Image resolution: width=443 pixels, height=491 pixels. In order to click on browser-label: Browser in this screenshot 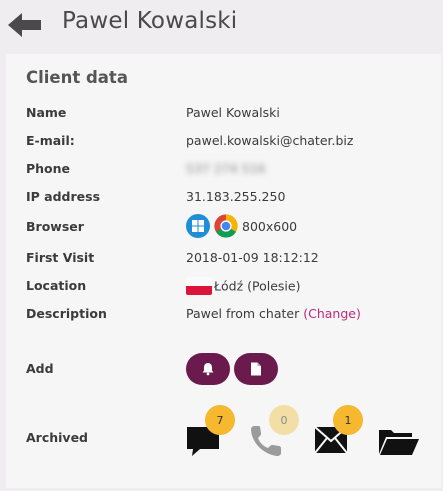, I will do `click(55, 226)`.